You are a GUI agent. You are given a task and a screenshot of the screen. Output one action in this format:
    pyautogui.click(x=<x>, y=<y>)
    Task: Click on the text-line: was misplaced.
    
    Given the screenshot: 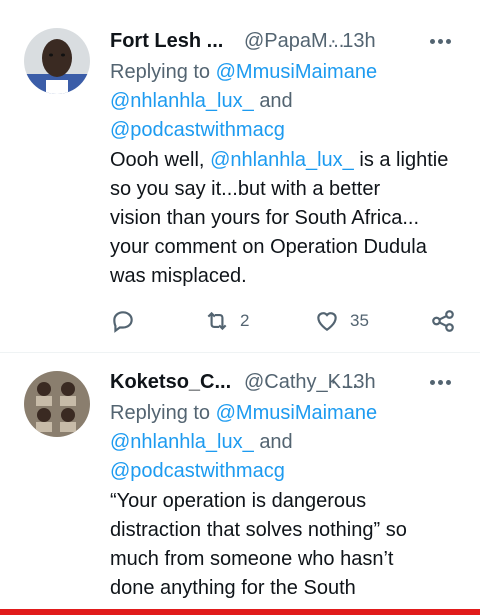 What is the action you would take?
    pyautogui.click(x=178, y=276)
    